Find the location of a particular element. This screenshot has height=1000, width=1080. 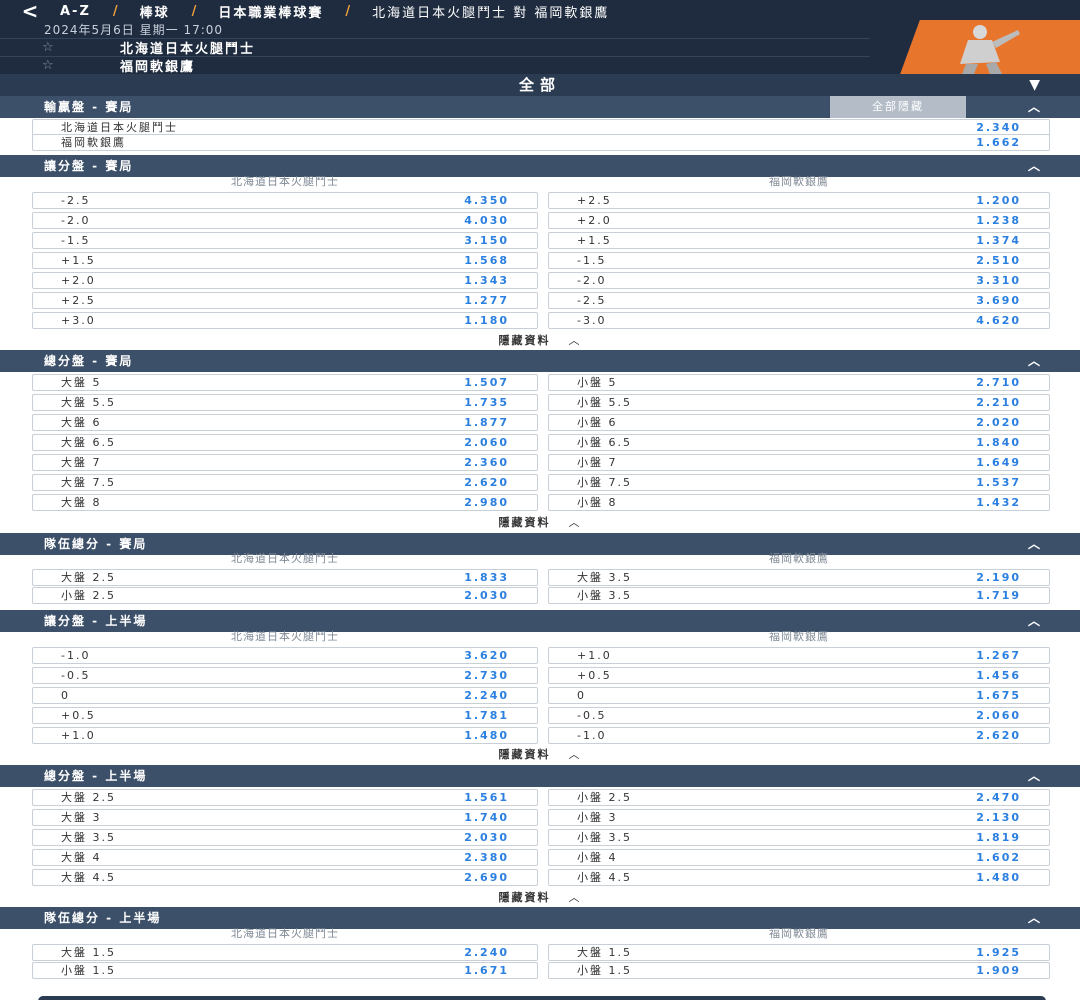

odds-button: -3.0 4.620 is located at coordinates (799, 320).